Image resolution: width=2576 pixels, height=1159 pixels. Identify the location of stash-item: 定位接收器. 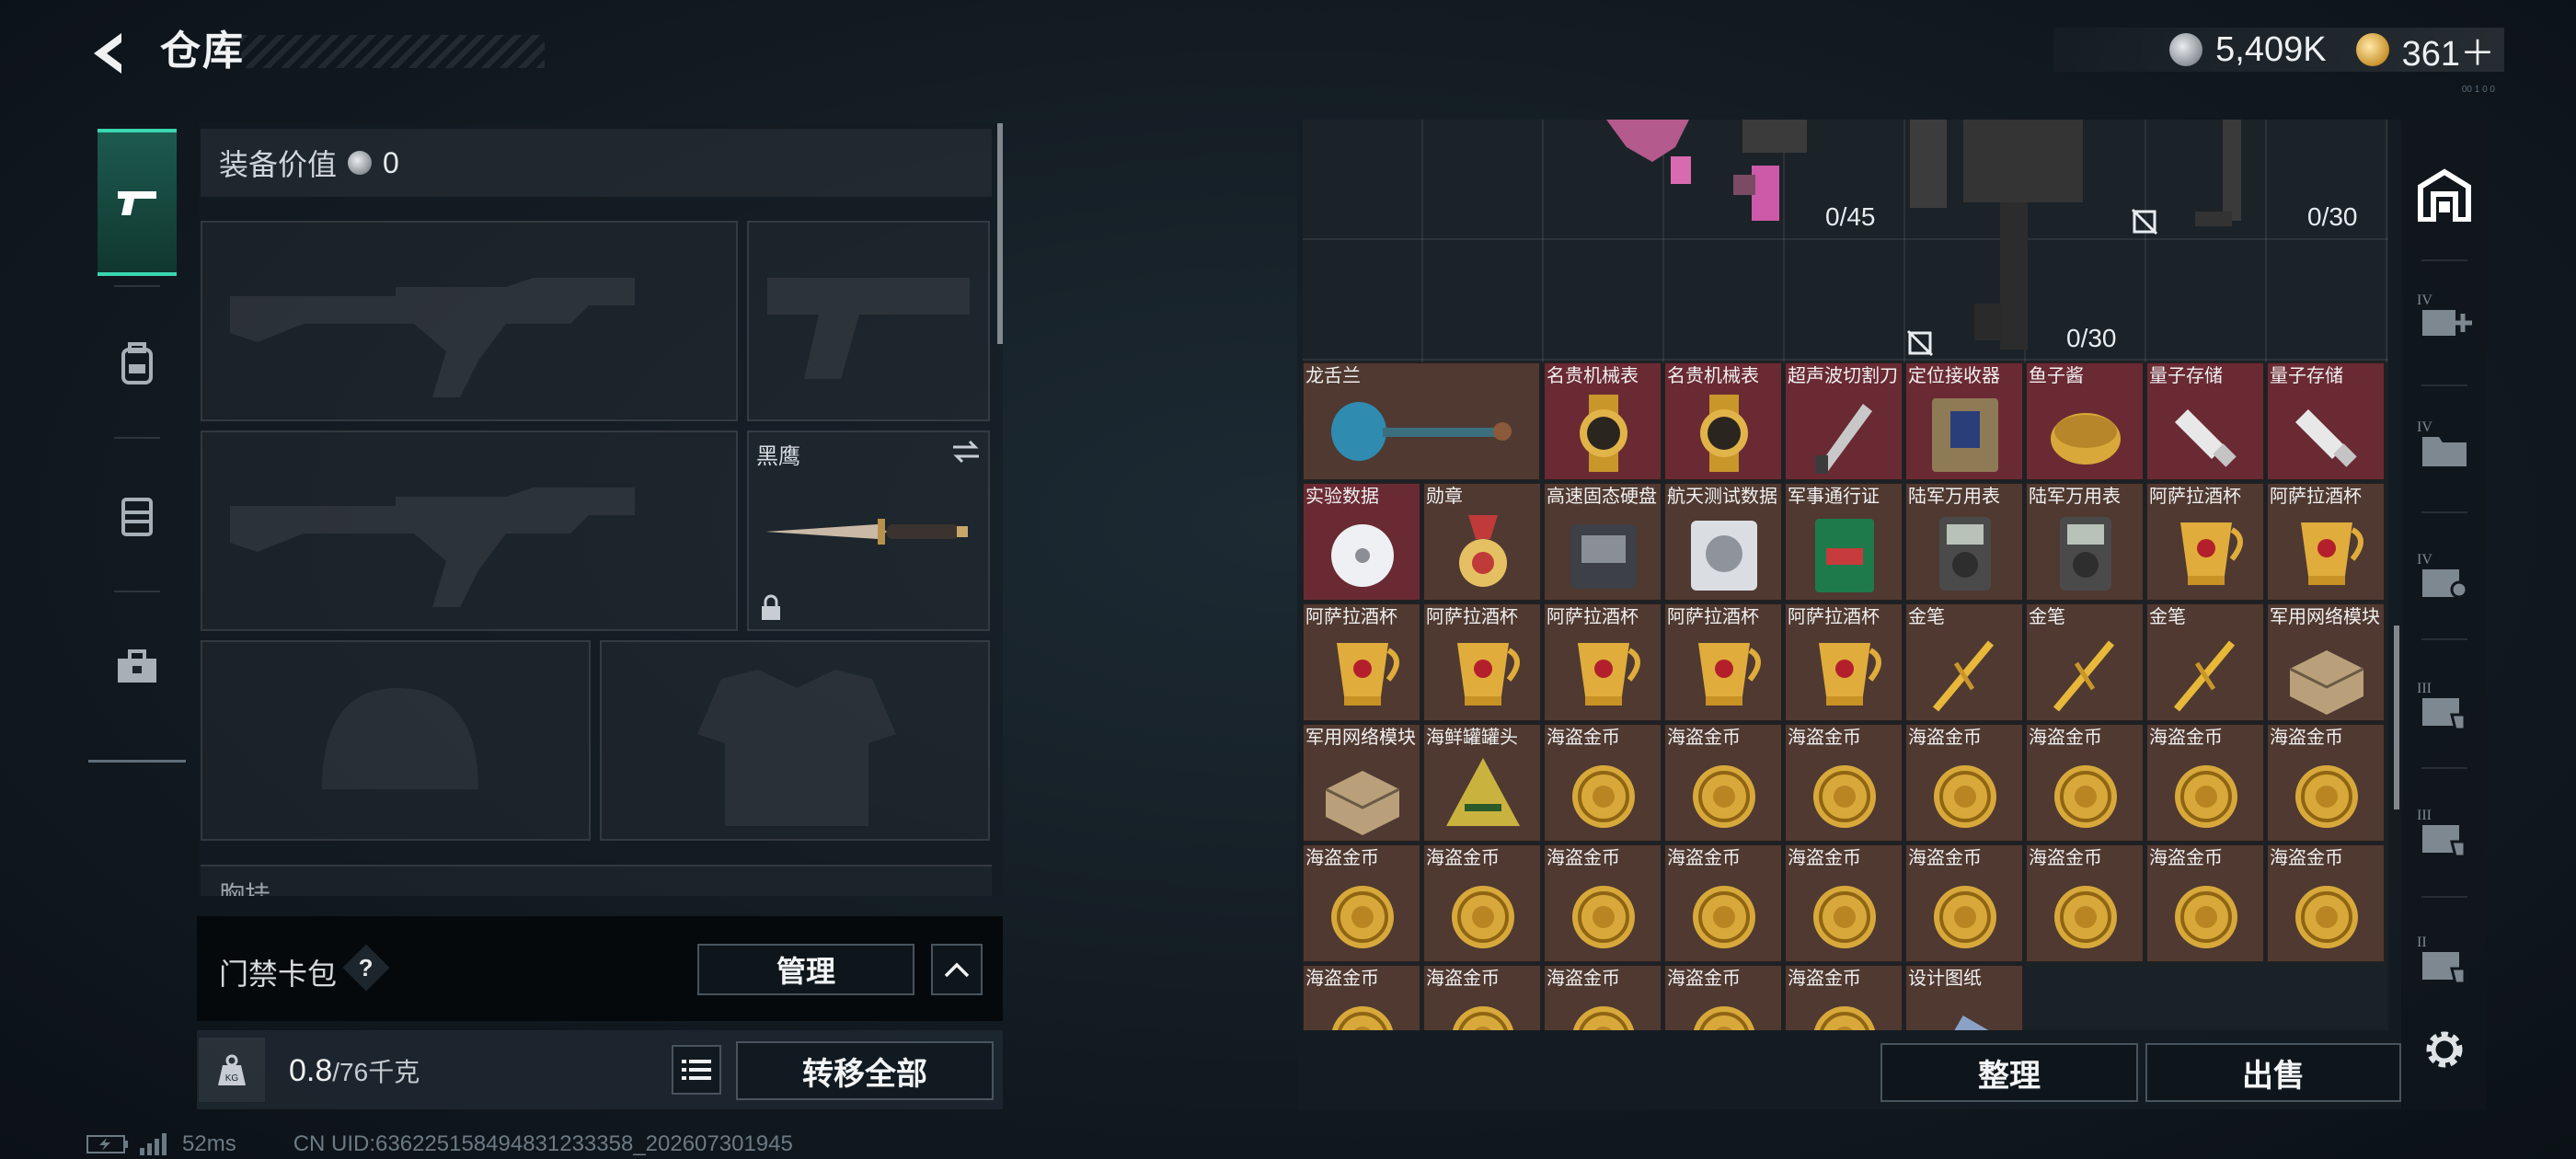
(1964, 421).